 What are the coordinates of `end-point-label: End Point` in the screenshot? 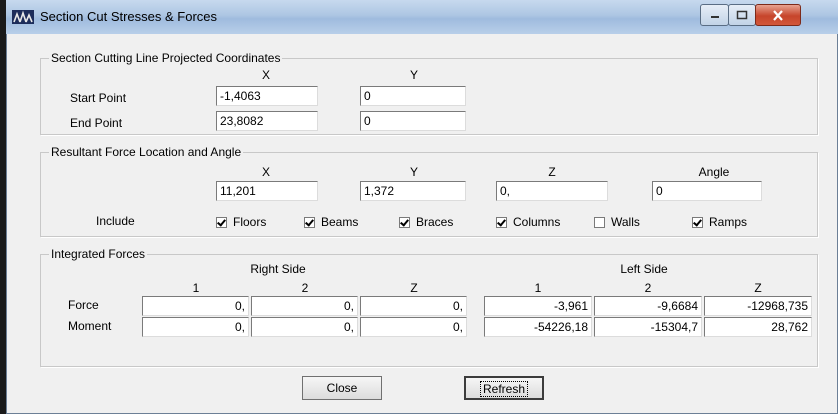 It's located at (96, 123).